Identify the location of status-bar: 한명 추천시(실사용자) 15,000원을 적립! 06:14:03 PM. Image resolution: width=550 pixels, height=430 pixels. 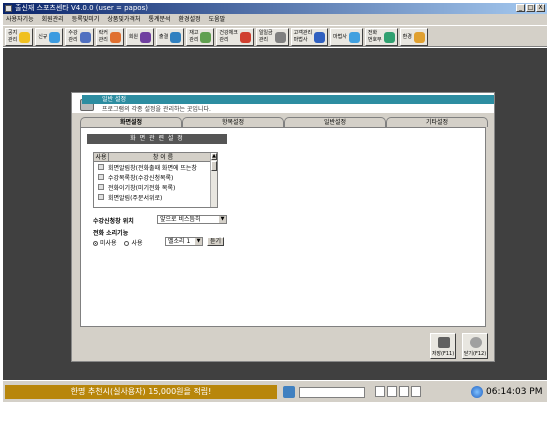
(275, 391).